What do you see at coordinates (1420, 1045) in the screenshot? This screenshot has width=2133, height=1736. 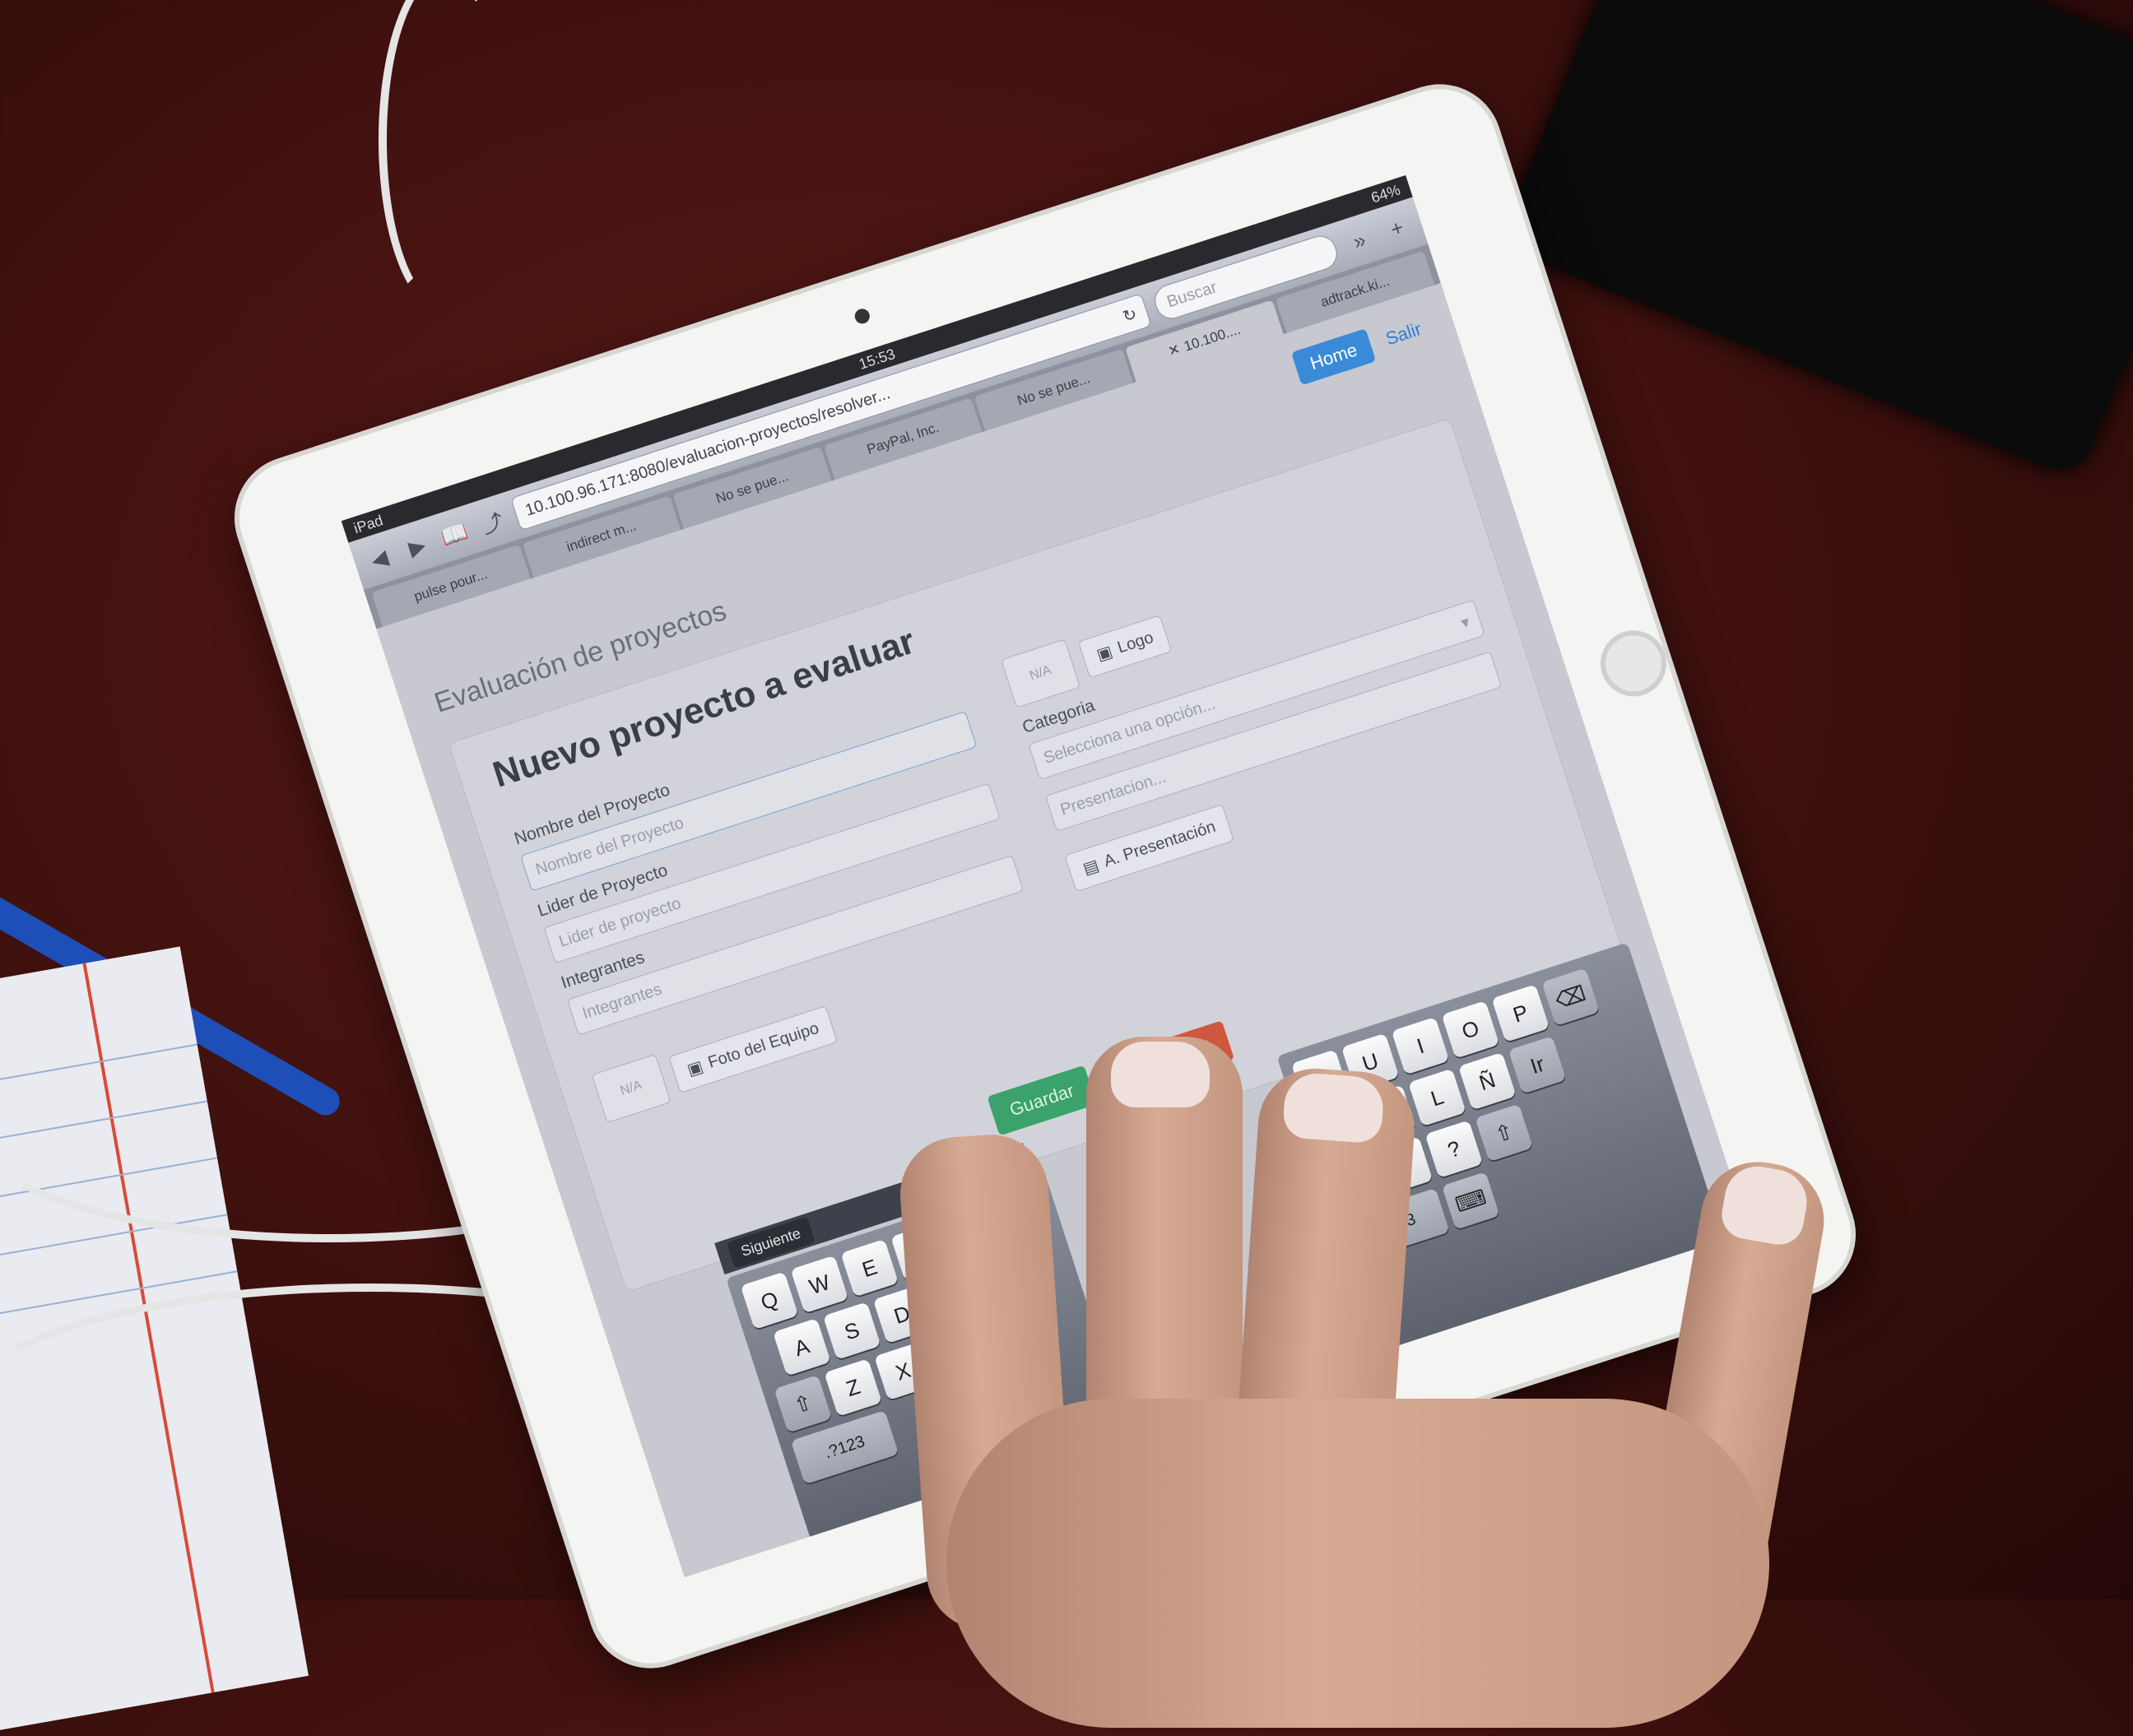 I see `key: I` at bounding box center [1420, 1045].